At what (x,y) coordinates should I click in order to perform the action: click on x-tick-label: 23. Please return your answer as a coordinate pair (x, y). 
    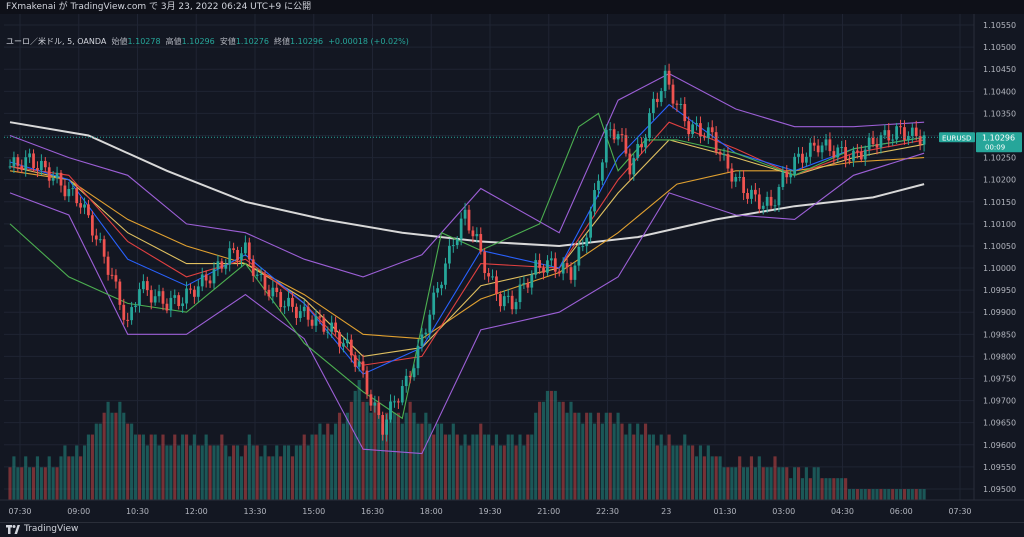
    Looking at the image, I should click on (666, 511).